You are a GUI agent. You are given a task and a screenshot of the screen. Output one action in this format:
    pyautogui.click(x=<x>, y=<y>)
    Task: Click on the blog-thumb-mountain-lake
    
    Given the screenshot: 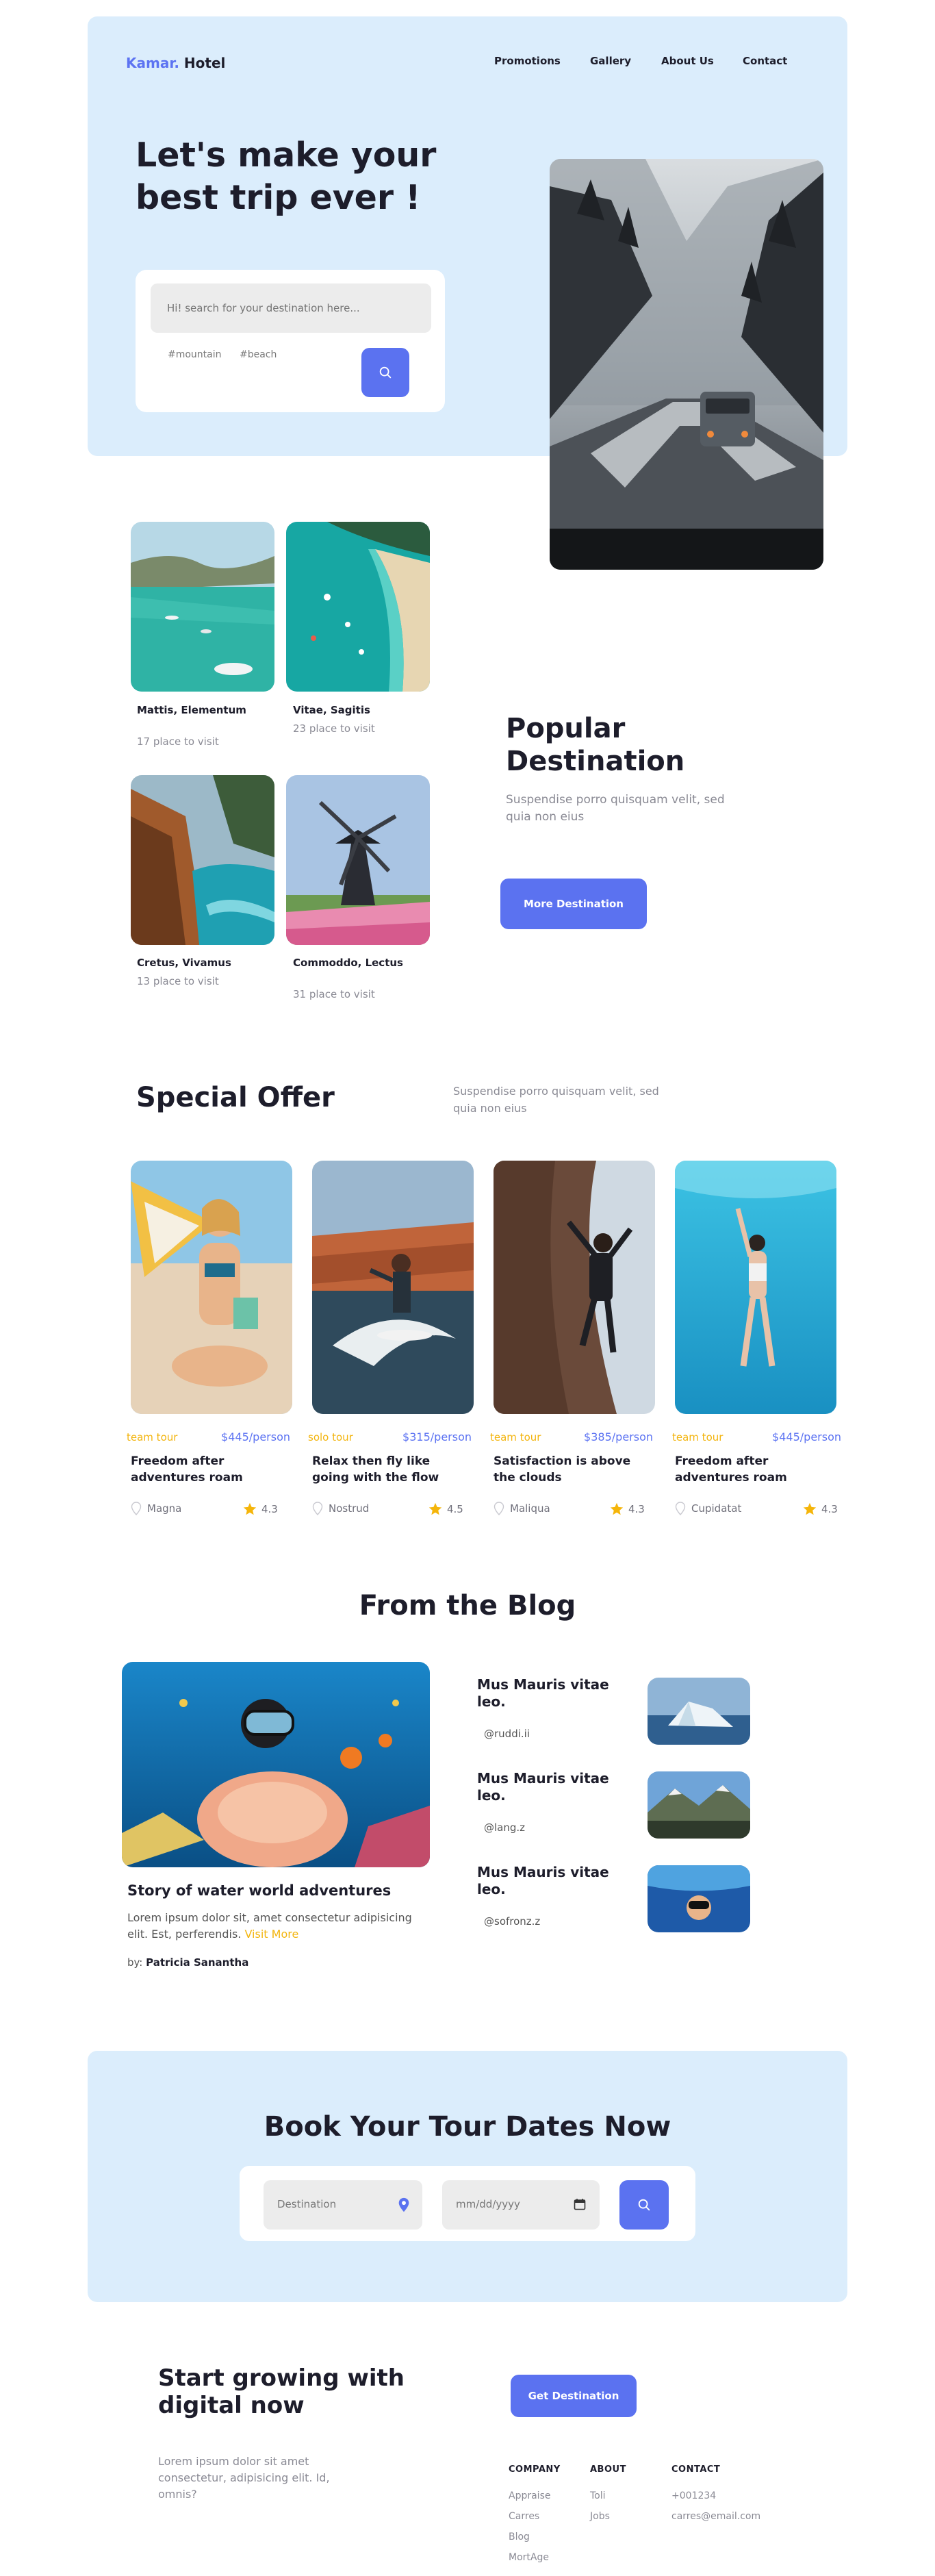 What is the action you would take?
    pyautogui.click(x=699, y=1805)
    